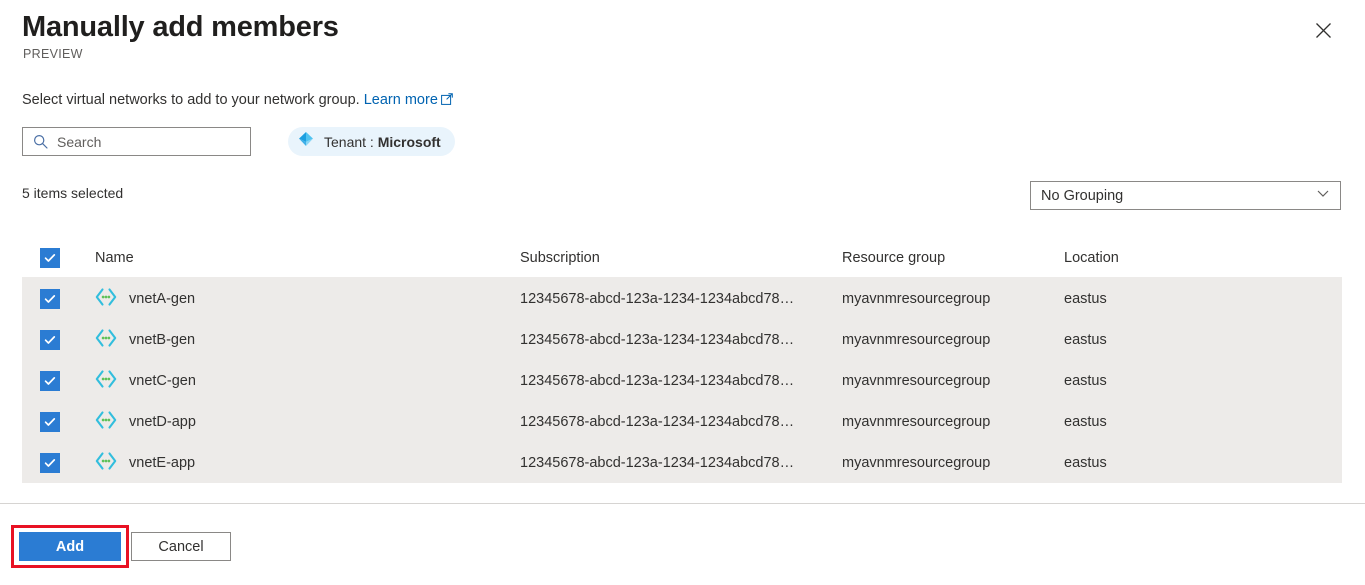 The height and width of the screenshot is (585, 1365). I want to click on search-box, so click(136, 141).